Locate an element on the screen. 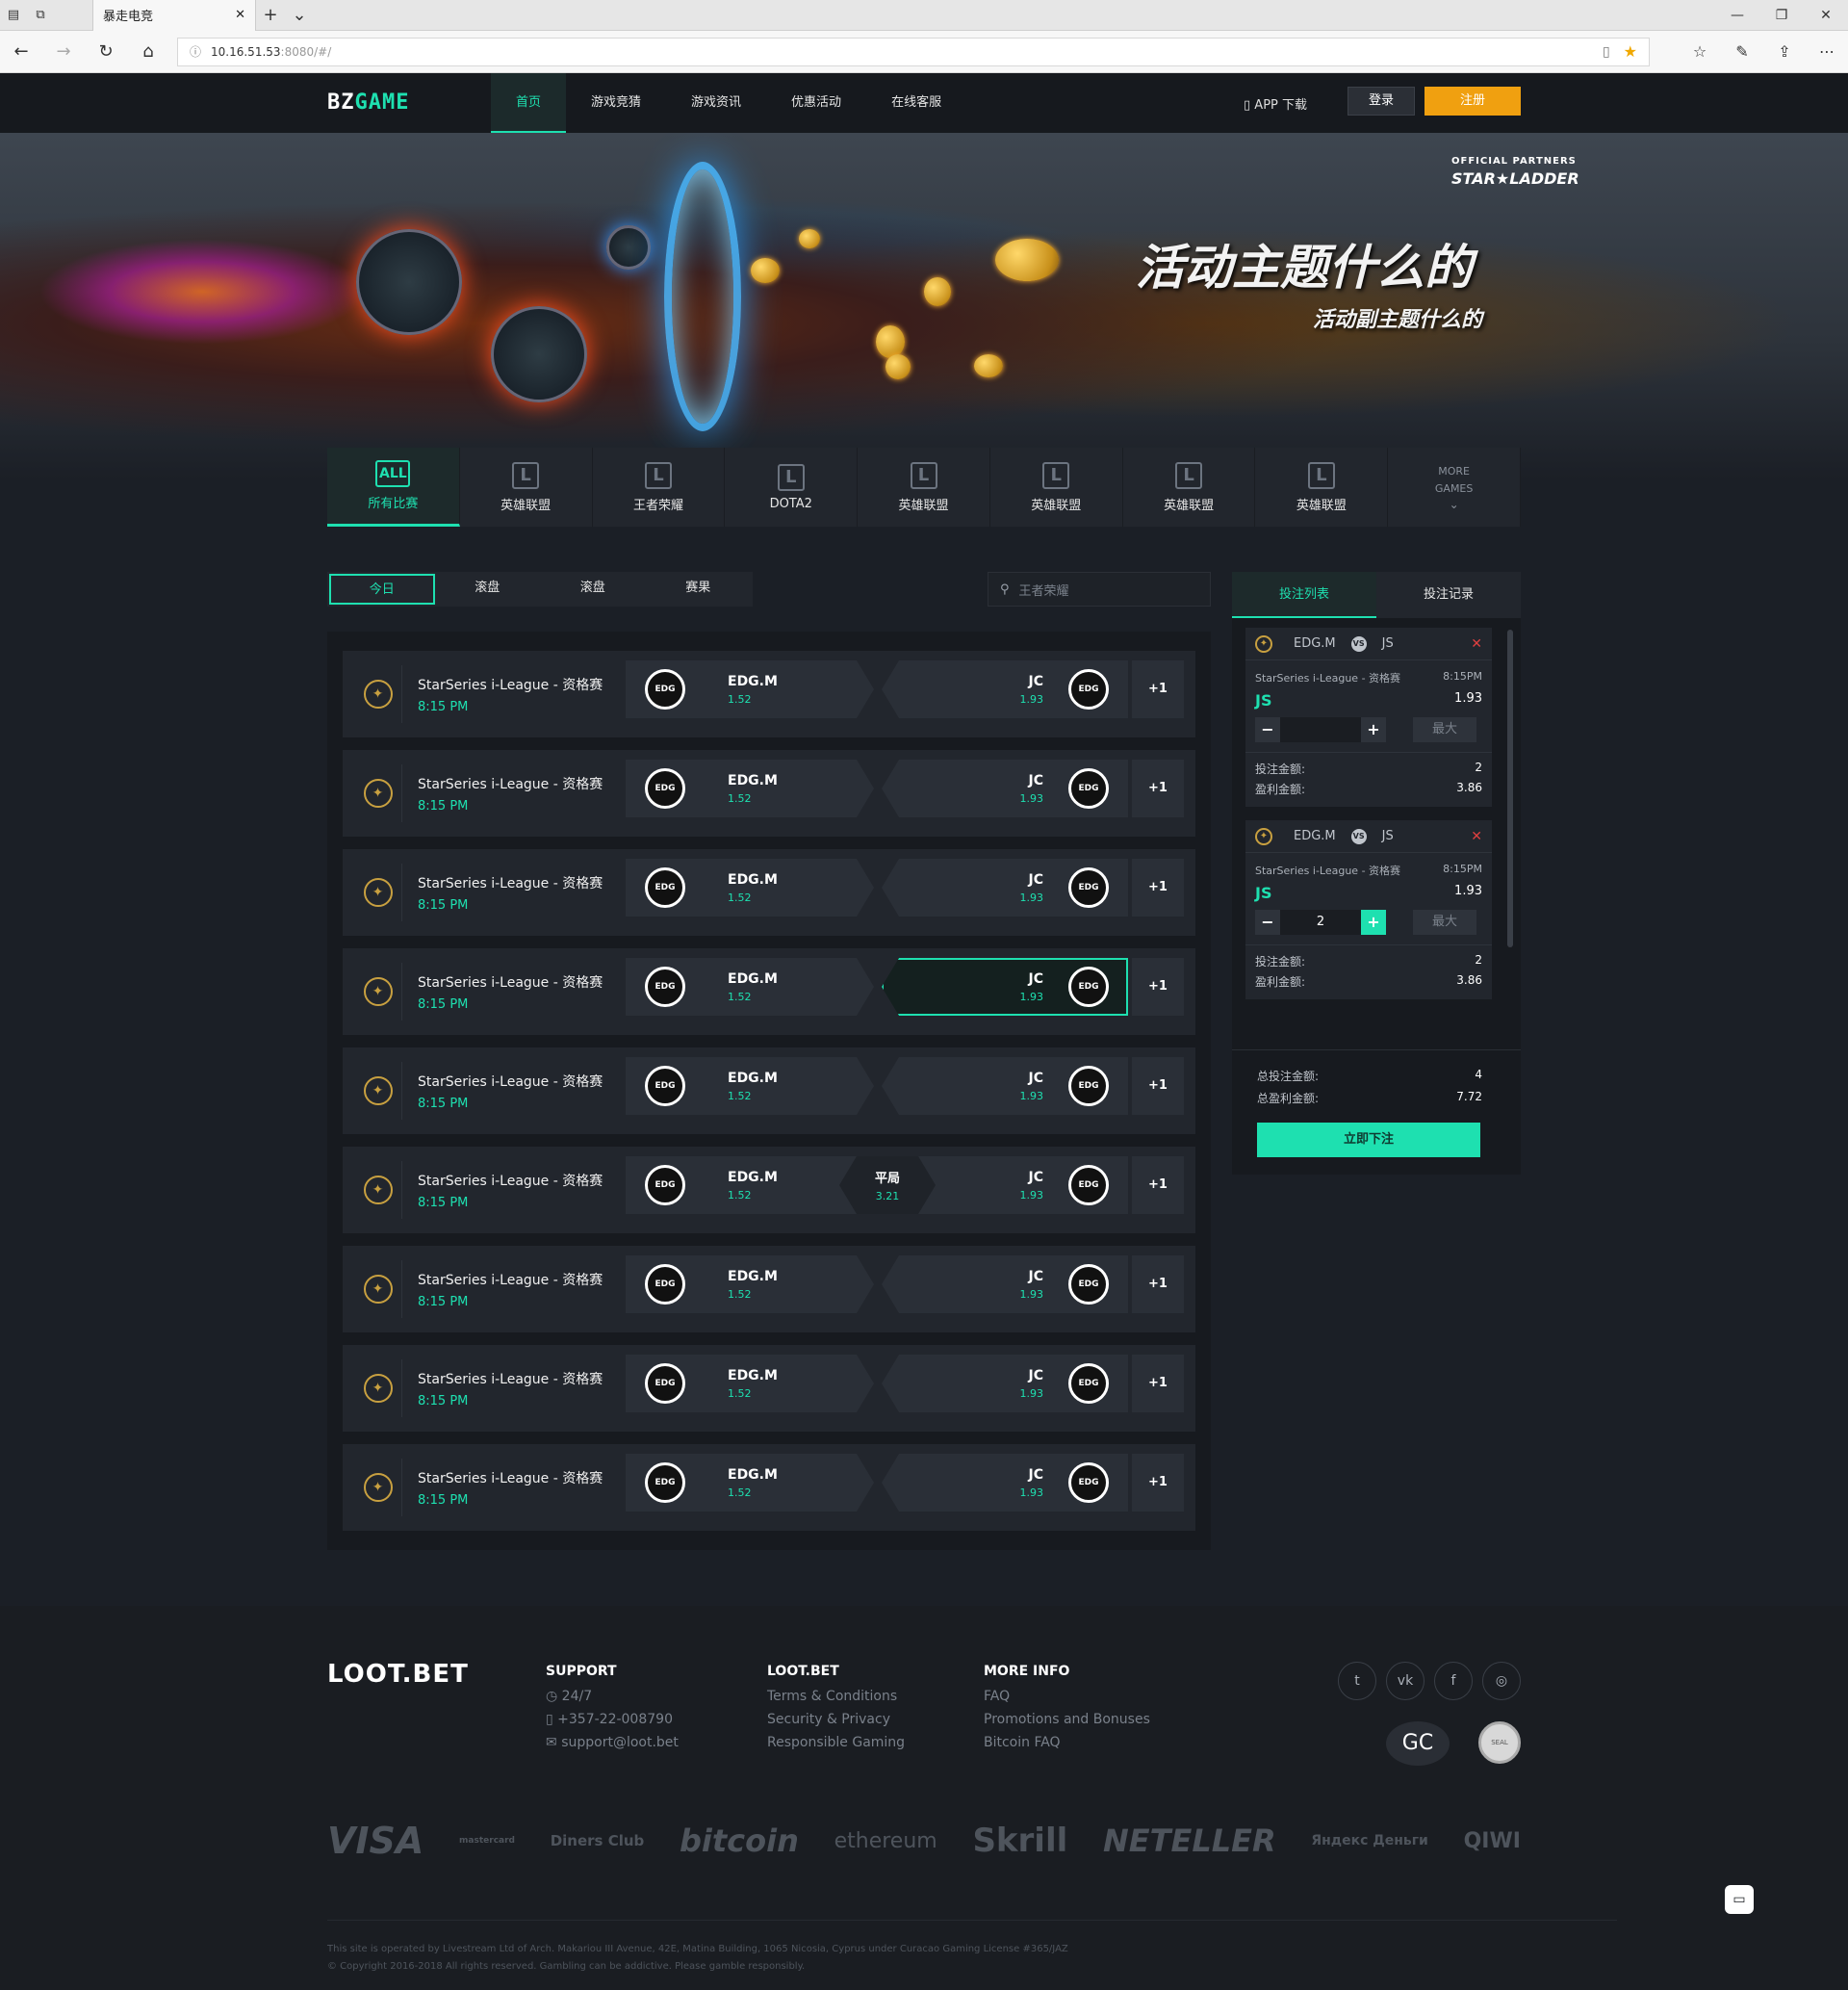  tab-aside-icon: ⧉ is located at coordinates (40, 15).